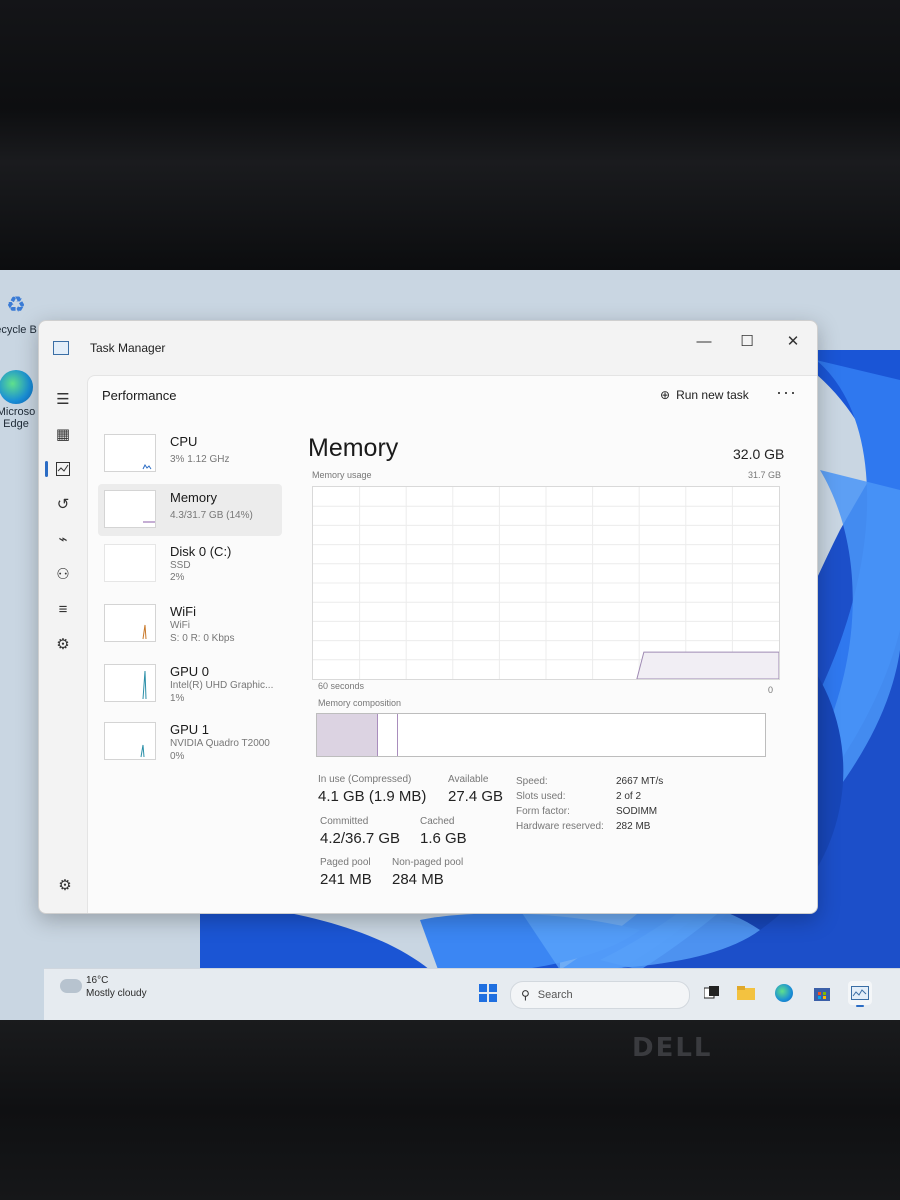 The width and height of the screenshot is (900, 1200). I want to click on memory-heading: Memory, so click(353, 448).